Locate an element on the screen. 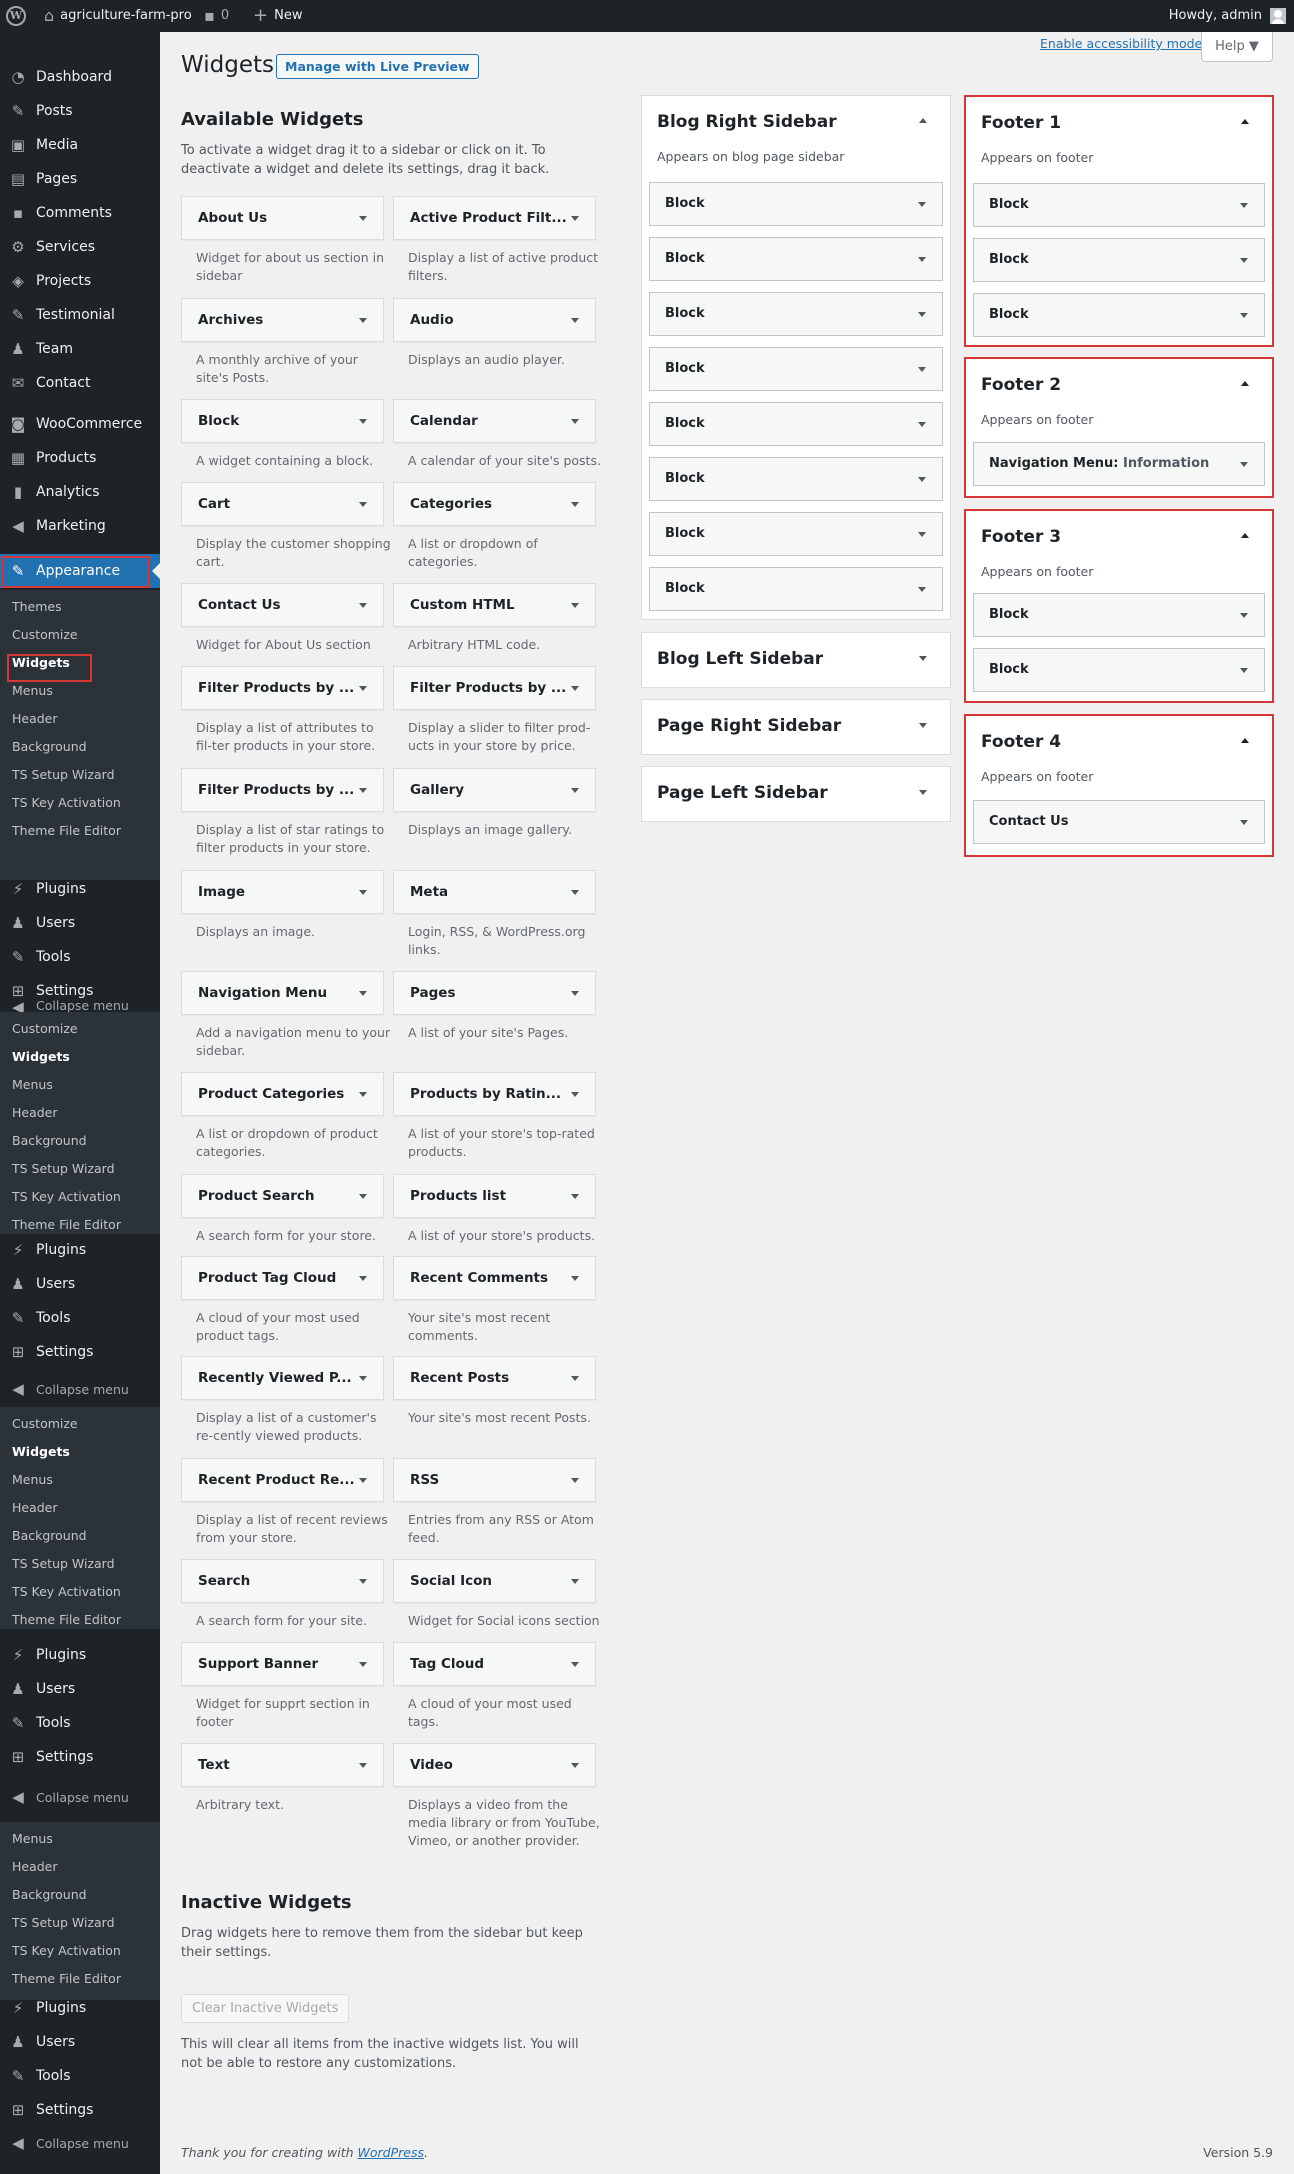  footer-4-sidebar: Footer 4 Appears on footer Contact Us is located at coordinates (1119, 785).